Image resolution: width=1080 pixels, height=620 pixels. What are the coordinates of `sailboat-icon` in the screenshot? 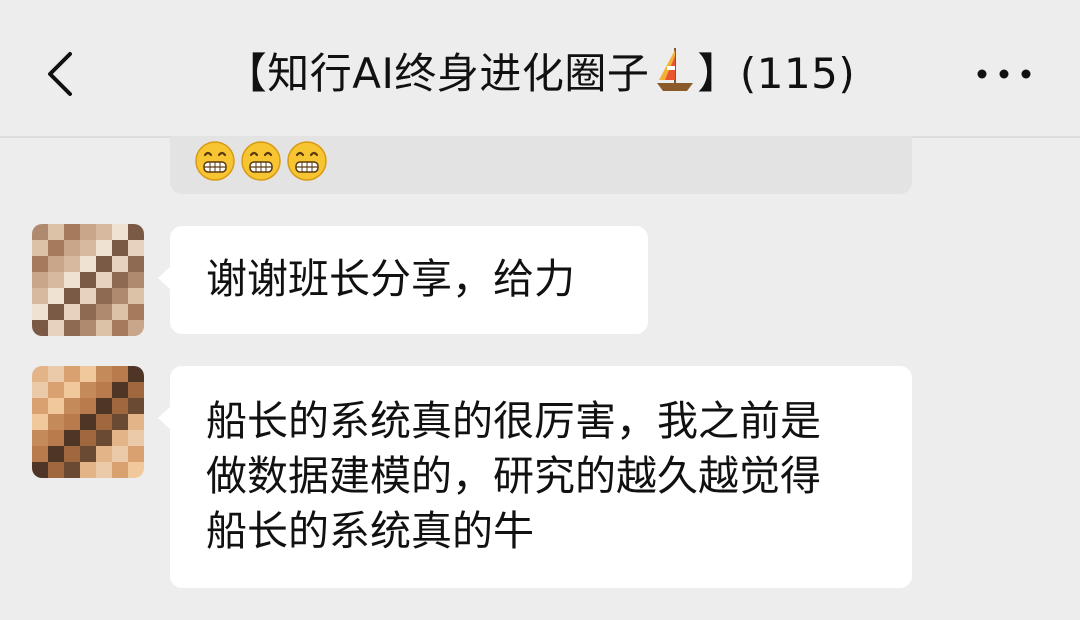 It's located at (675, 78).